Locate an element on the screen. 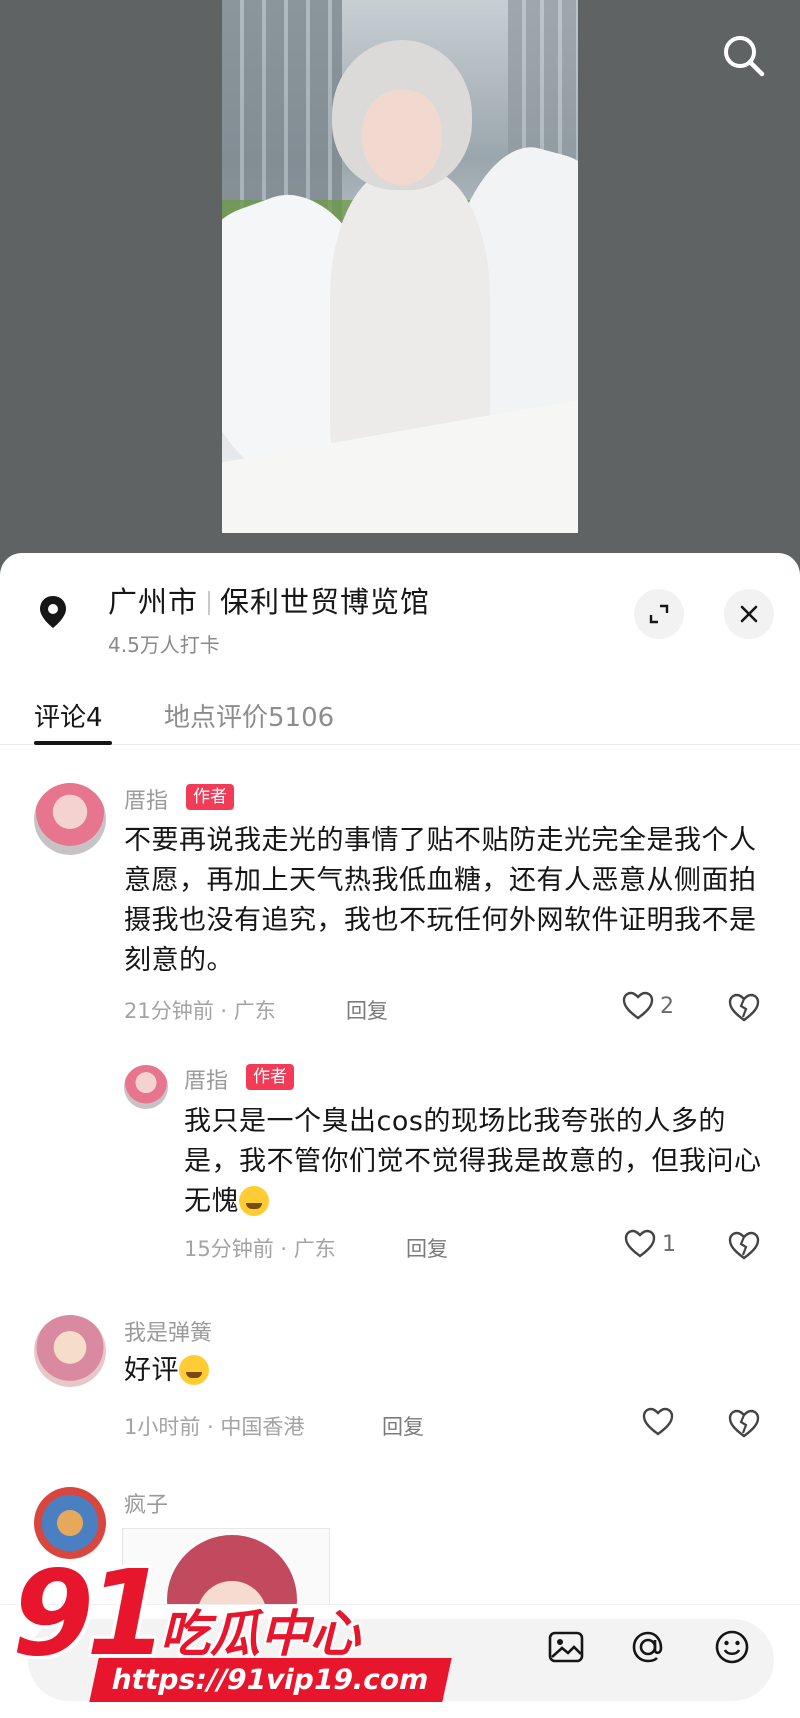 The width and height of the screenshot is (800, 1718). comment-text-content: 好评 is located at coordinates (151, 1370).